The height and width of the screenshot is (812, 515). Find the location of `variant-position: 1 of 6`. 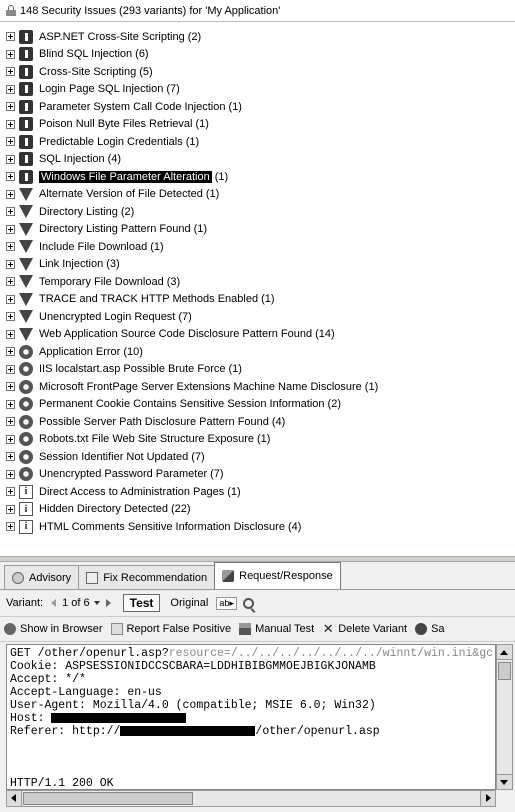

variant-position: 1 of 6 is located at coordinates (76, 603).